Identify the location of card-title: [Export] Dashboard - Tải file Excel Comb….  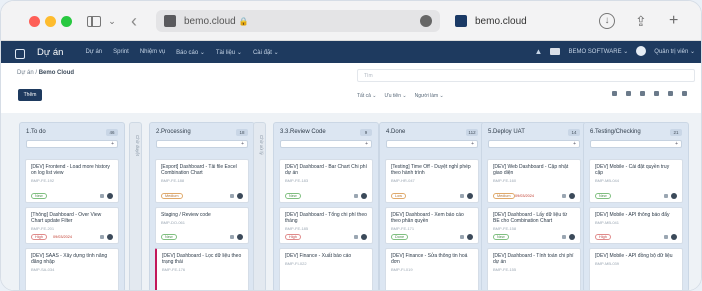
(199, 170).